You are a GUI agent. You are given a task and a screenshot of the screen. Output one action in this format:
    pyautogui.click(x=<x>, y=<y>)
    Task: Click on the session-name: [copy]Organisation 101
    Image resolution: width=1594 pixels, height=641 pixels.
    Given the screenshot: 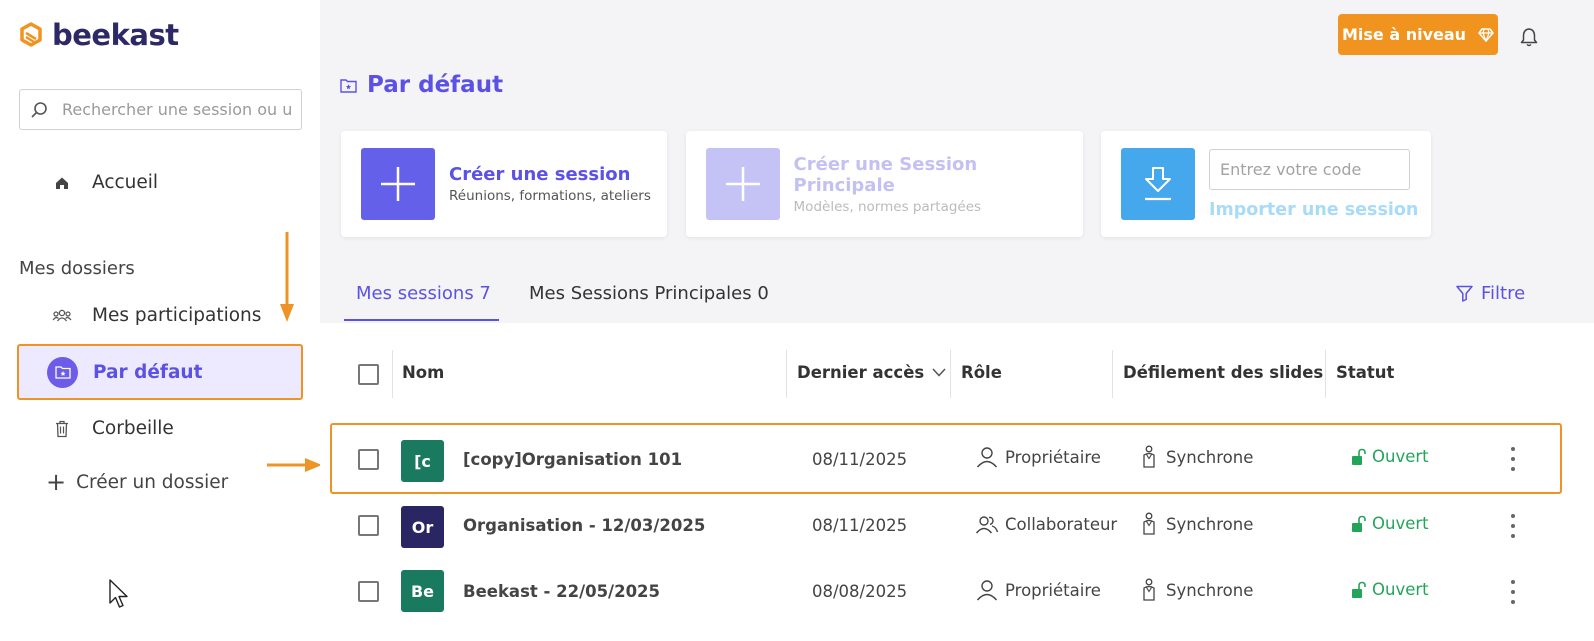 What is the action you would take?
    pyautogui.click(x=572, y=459)
    